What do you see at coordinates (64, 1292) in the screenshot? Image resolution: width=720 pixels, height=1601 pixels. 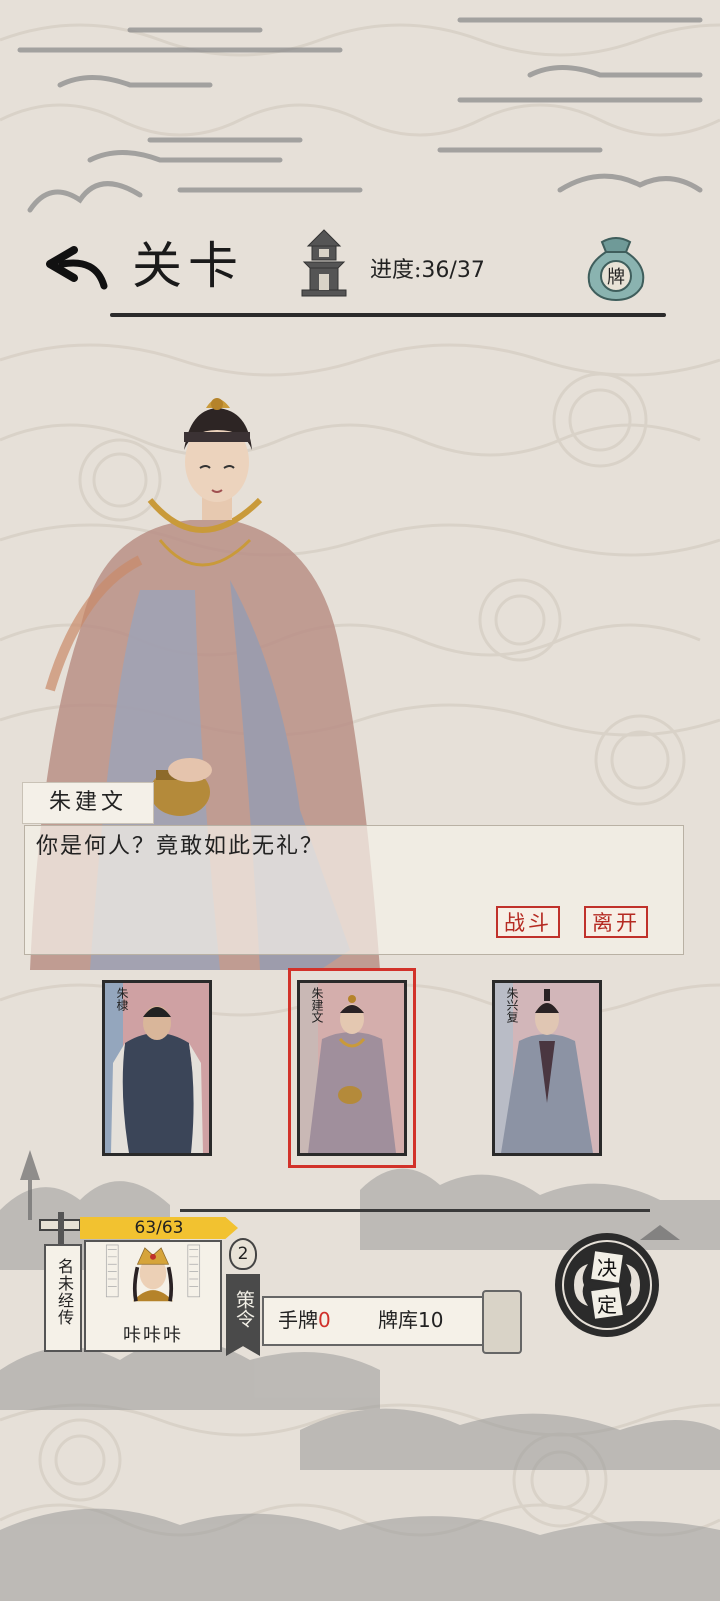 I see `title-tag-text: 名未经传` at bounding box center [64, 1292].